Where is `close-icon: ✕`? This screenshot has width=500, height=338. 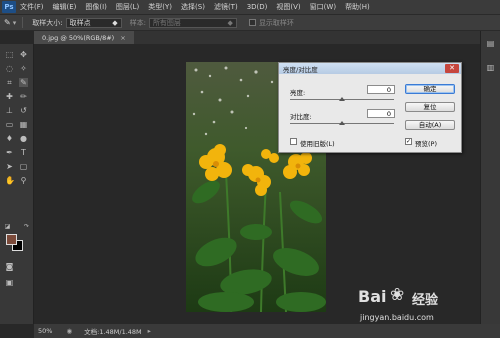
close-icon: ✕ is located at coordinates (452, 68).